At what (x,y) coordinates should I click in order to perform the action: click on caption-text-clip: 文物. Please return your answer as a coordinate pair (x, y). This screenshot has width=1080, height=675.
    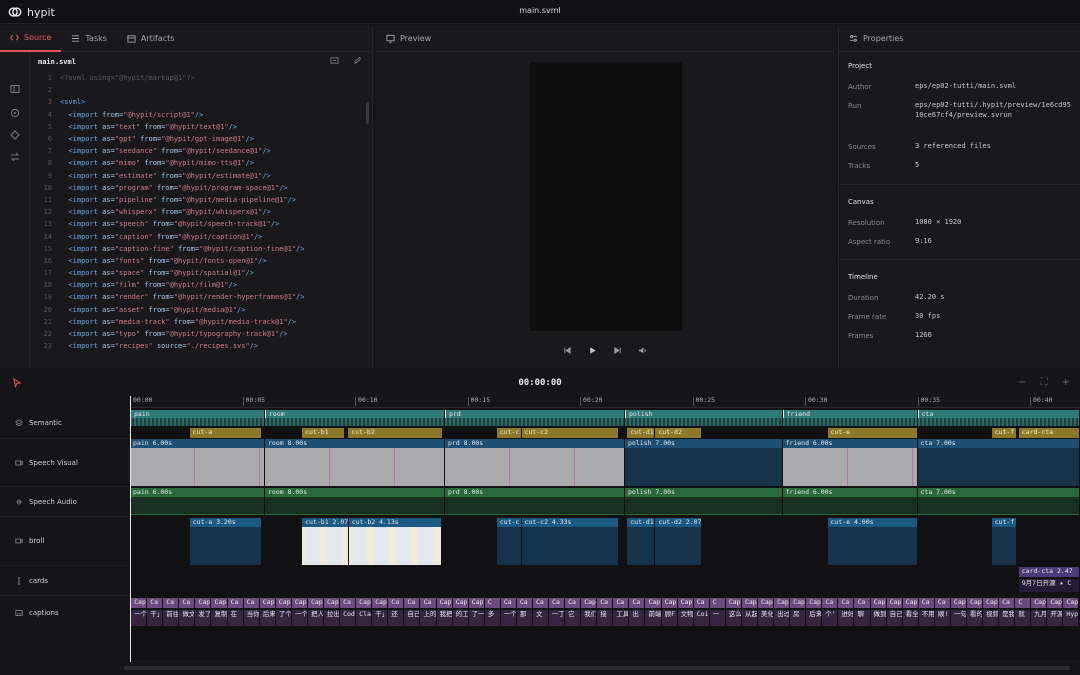
    Looking at the image, I should click on (685, 618).